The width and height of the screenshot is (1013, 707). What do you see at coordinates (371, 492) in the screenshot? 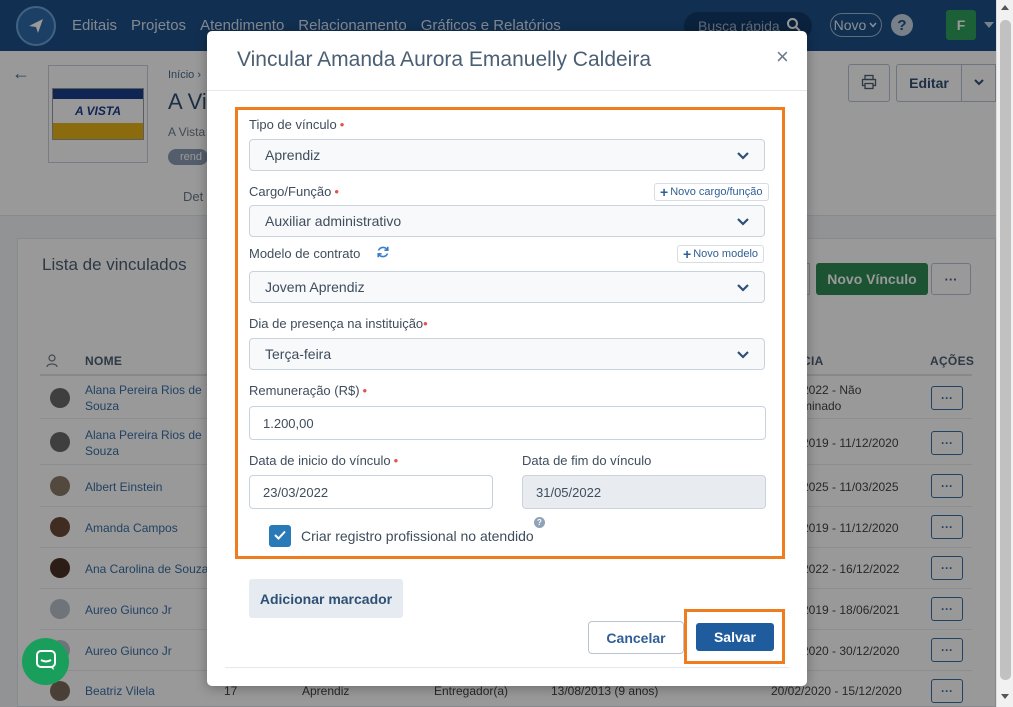
I see `data-inicio-input: 23/03/2022` at bounding box center [371, 492].